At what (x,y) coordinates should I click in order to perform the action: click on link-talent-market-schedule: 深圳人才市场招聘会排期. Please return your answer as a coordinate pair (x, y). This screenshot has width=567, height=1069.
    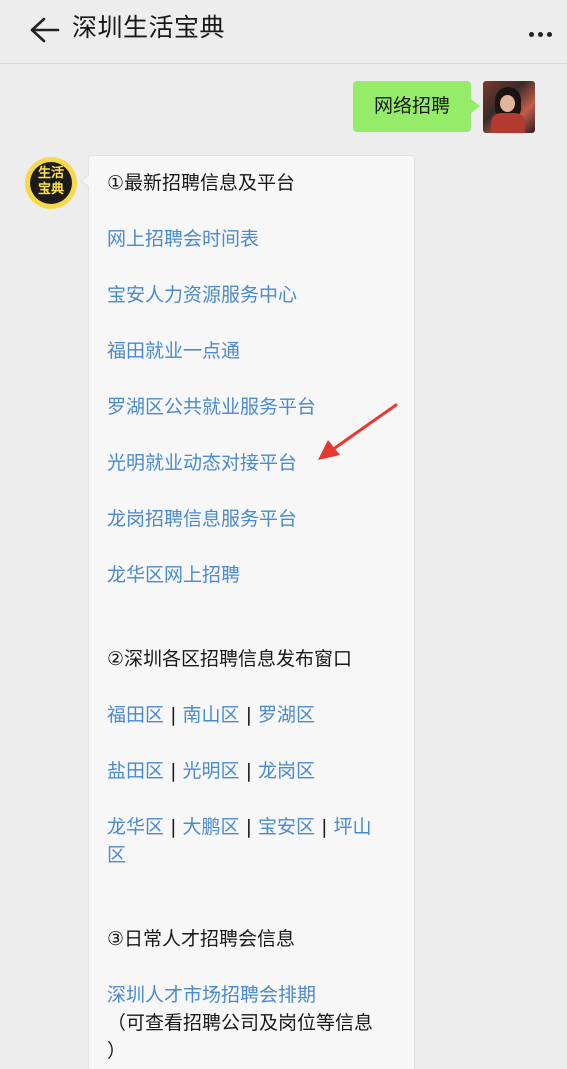
    Looking at the image, I should click on (211, 995).